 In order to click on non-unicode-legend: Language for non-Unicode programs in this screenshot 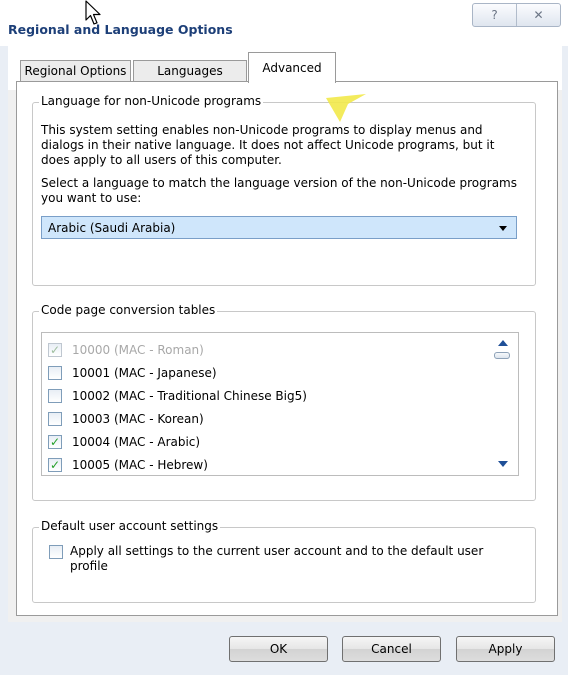, I will do `click(151, 101)`.